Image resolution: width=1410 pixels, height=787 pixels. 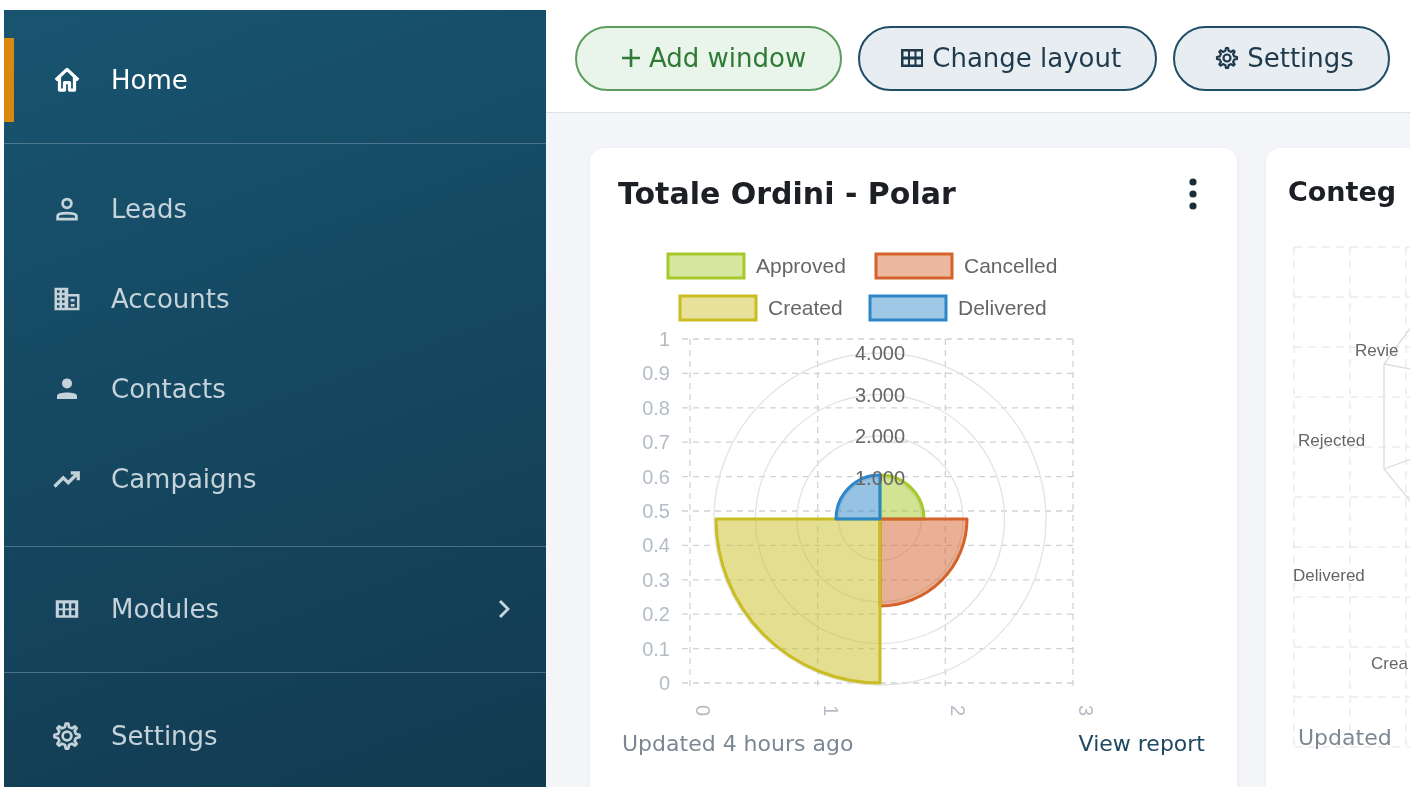 I want to click on radar-axis-label: Revie, so click(x=1377, y=350).